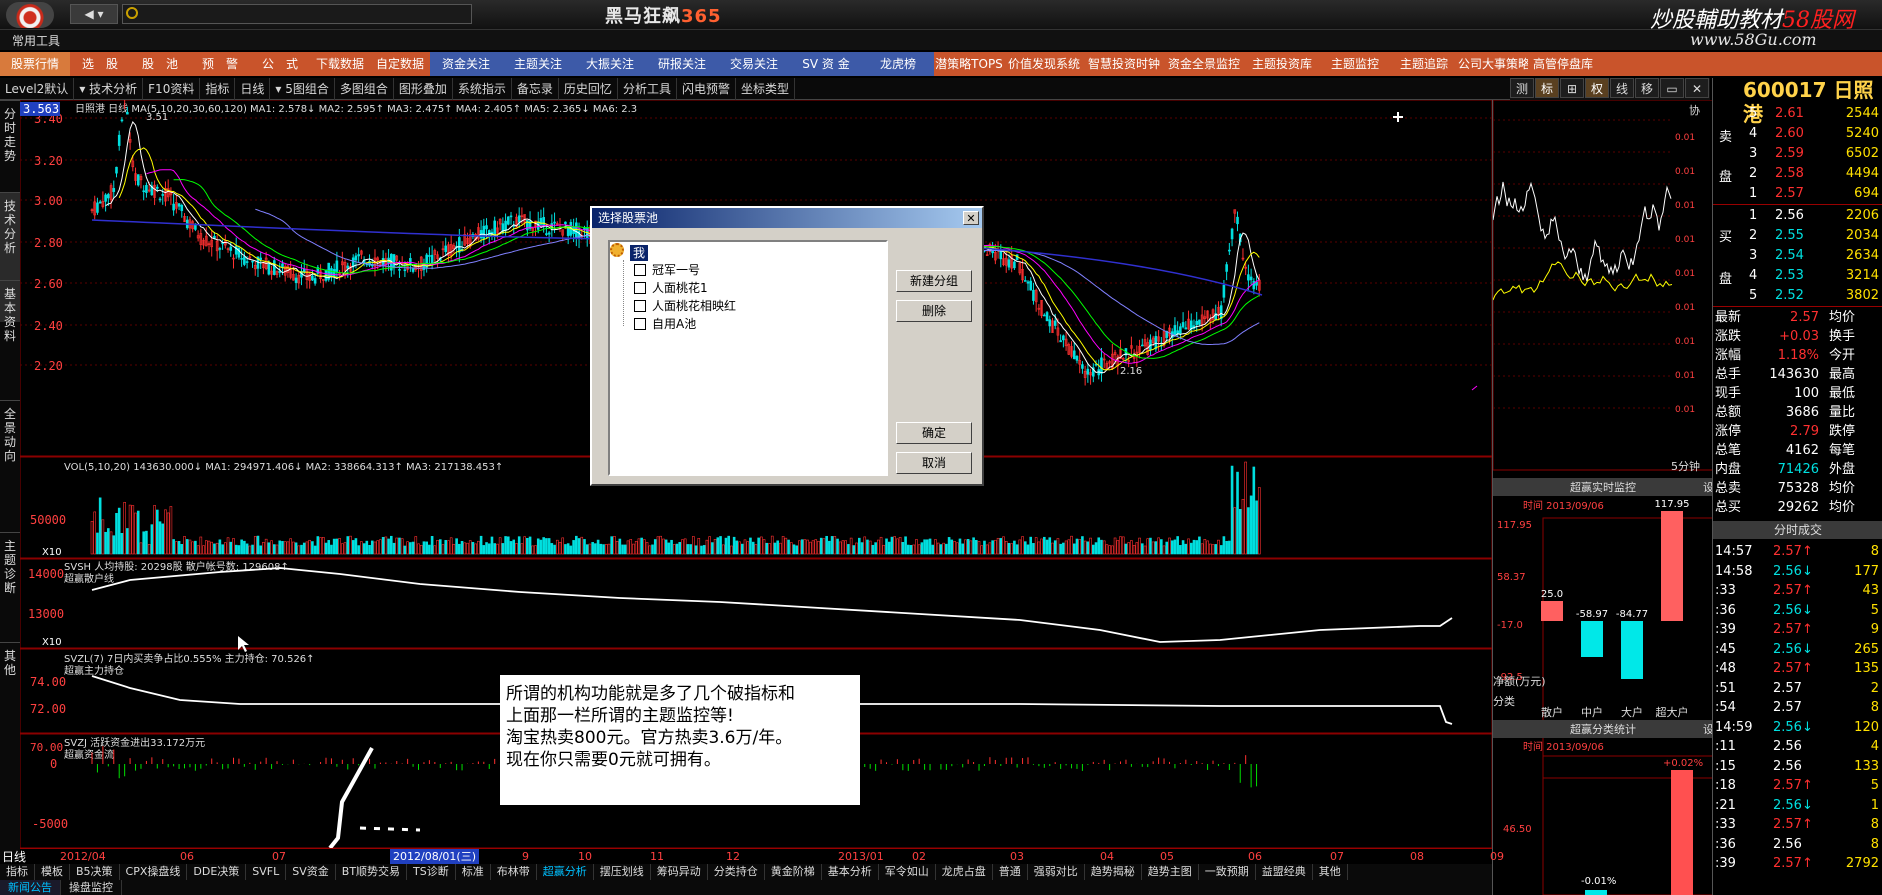  Describe the element at coordinates (1672, 88) in the screenshot. I see `chart-tool-icon: ▭` at that location.